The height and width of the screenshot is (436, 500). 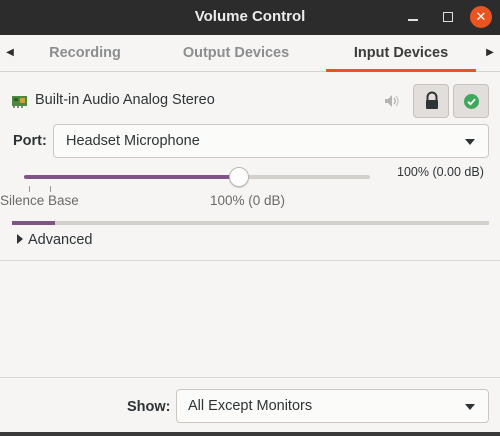 I want to click on maximize-icon, so click(x=448, y=17).